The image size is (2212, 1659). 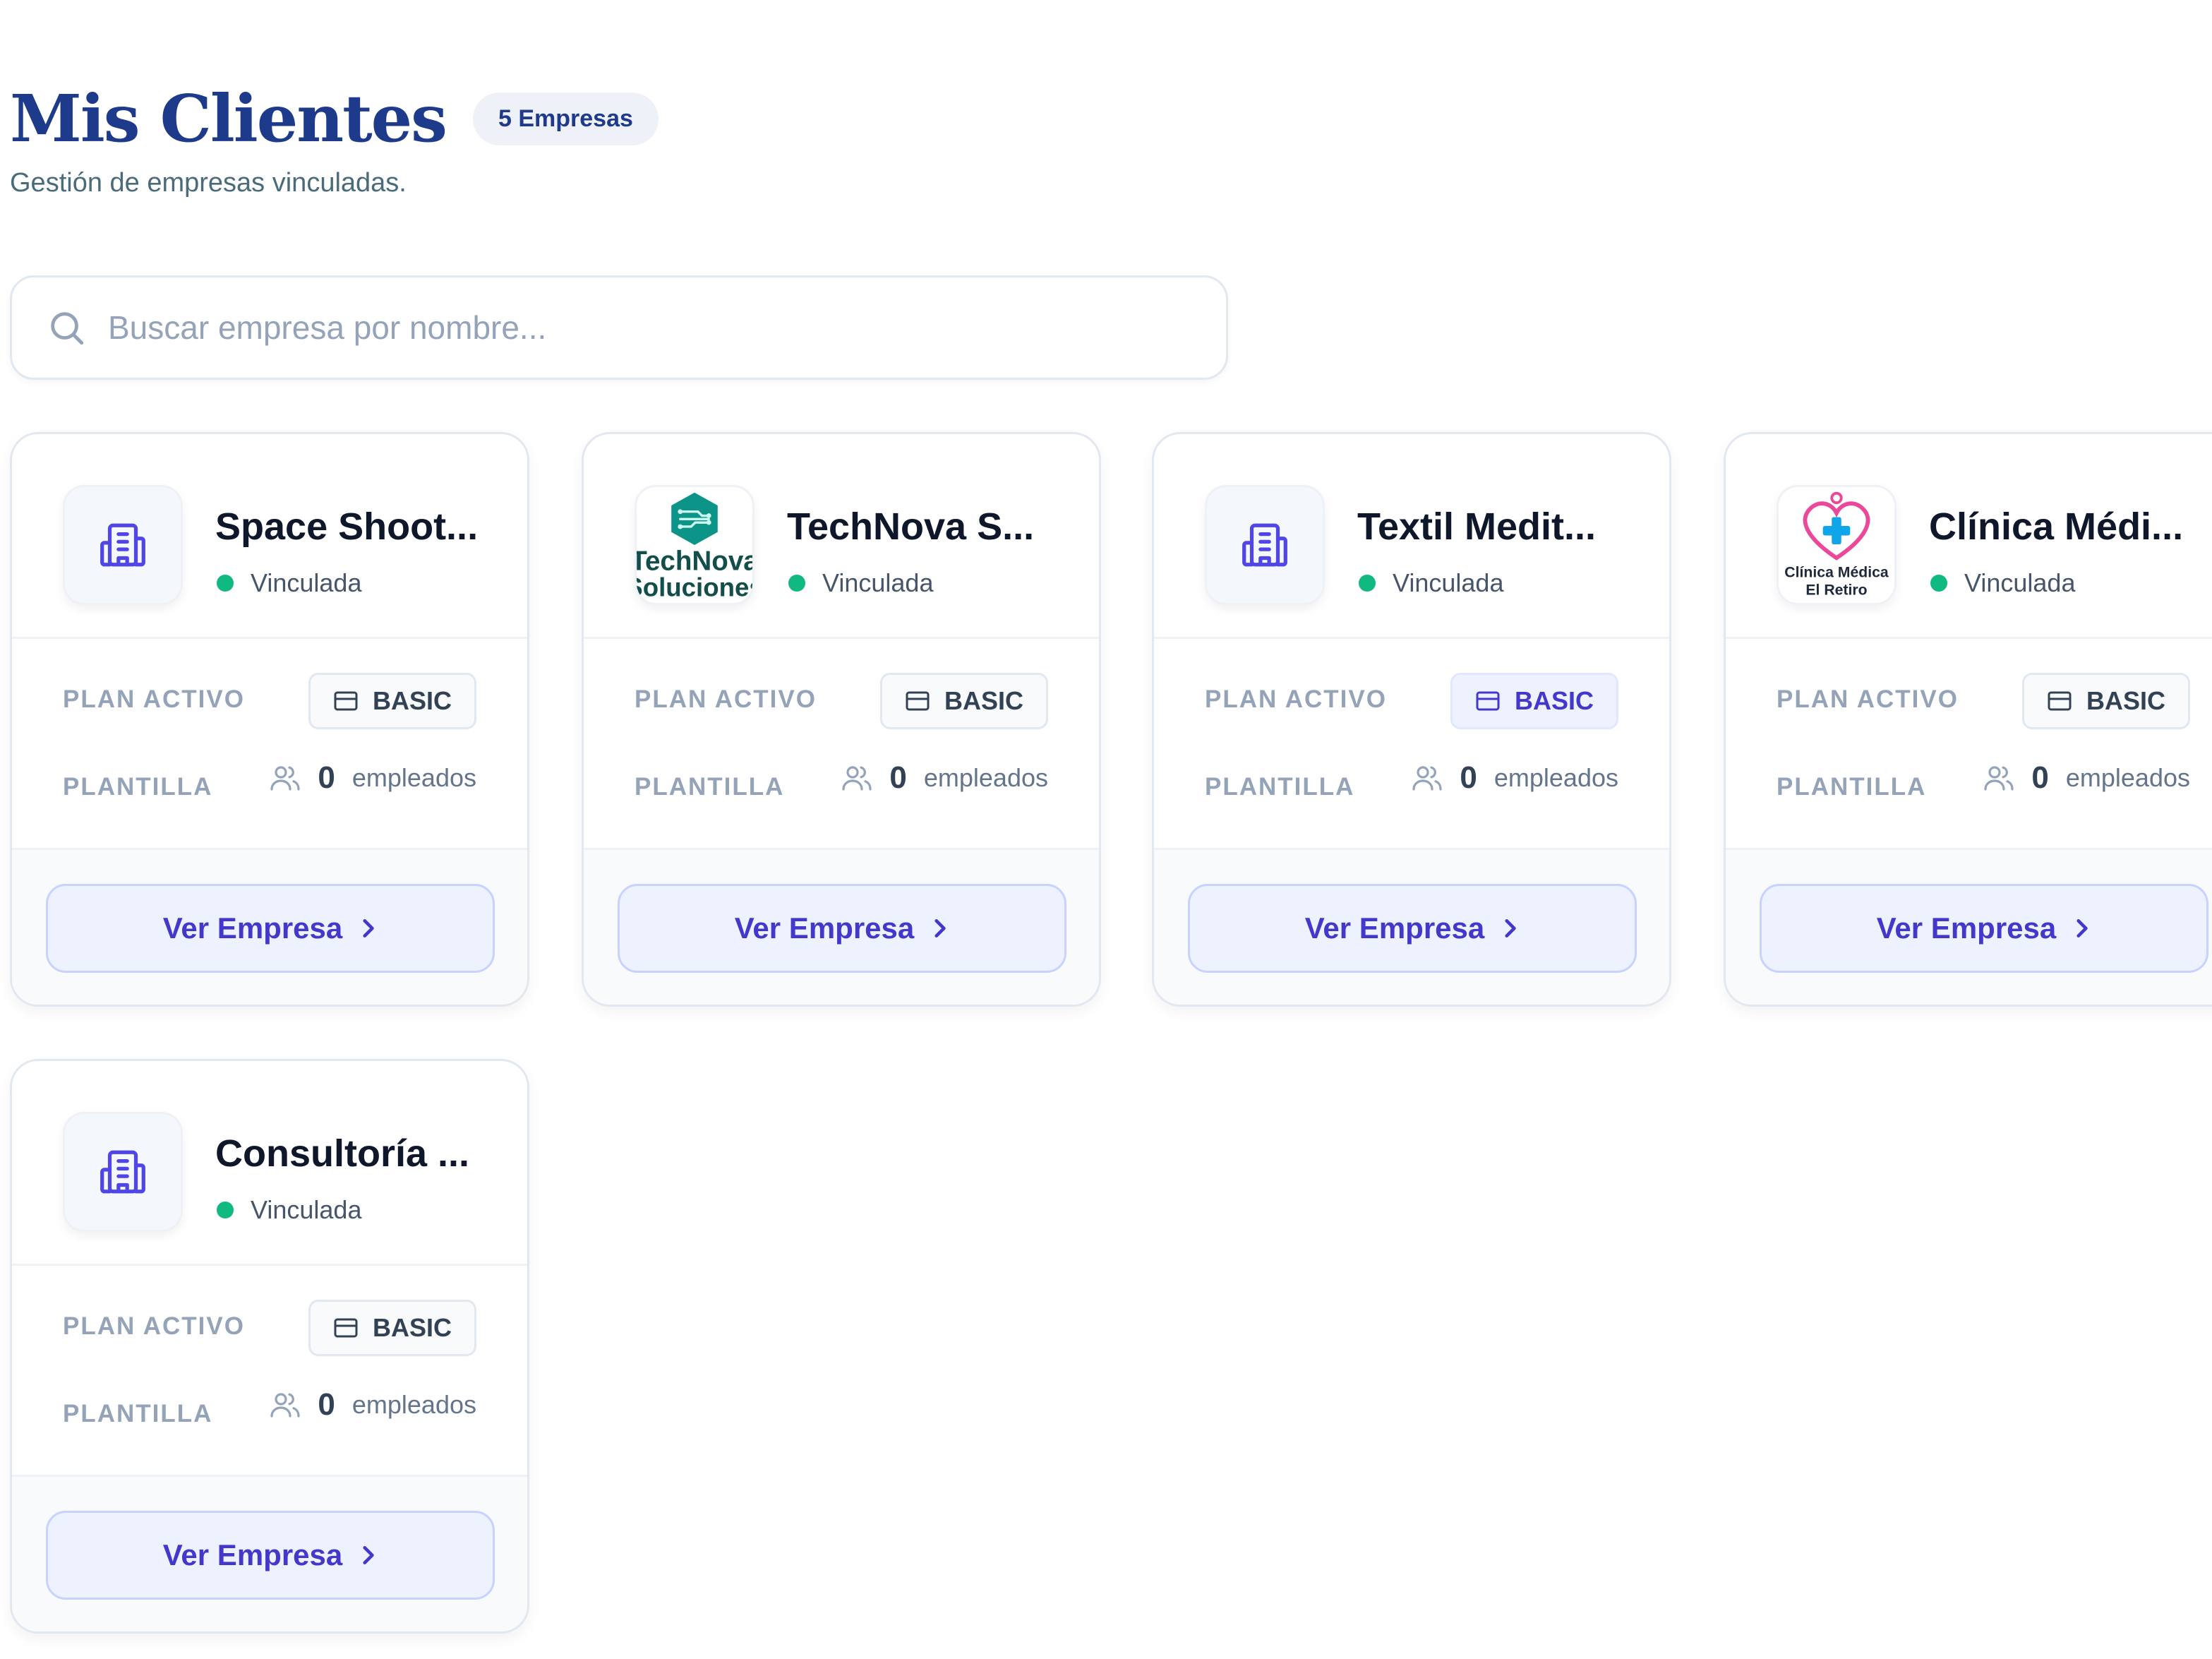 What do you see at coordinates (565, 119) in the screenshot?
I see `company-count-badge: 5 Empresas` at bounding box center [565, 119].